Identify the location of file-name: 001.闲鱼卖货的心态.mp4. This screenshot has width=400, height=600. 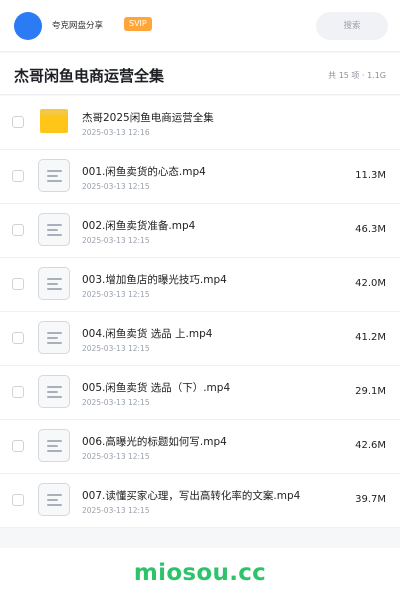
(144, 171).